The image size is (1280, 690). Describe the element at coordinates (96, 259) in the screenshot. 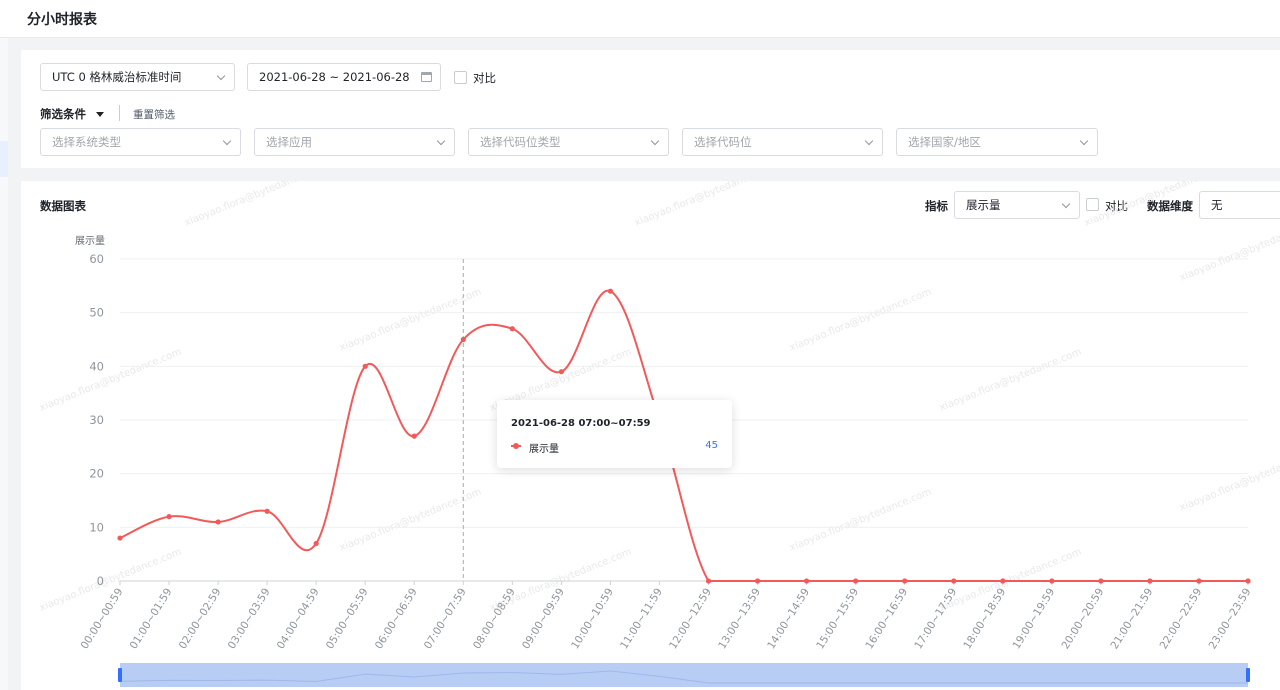

I see `y-tick-label: 60` at that location.